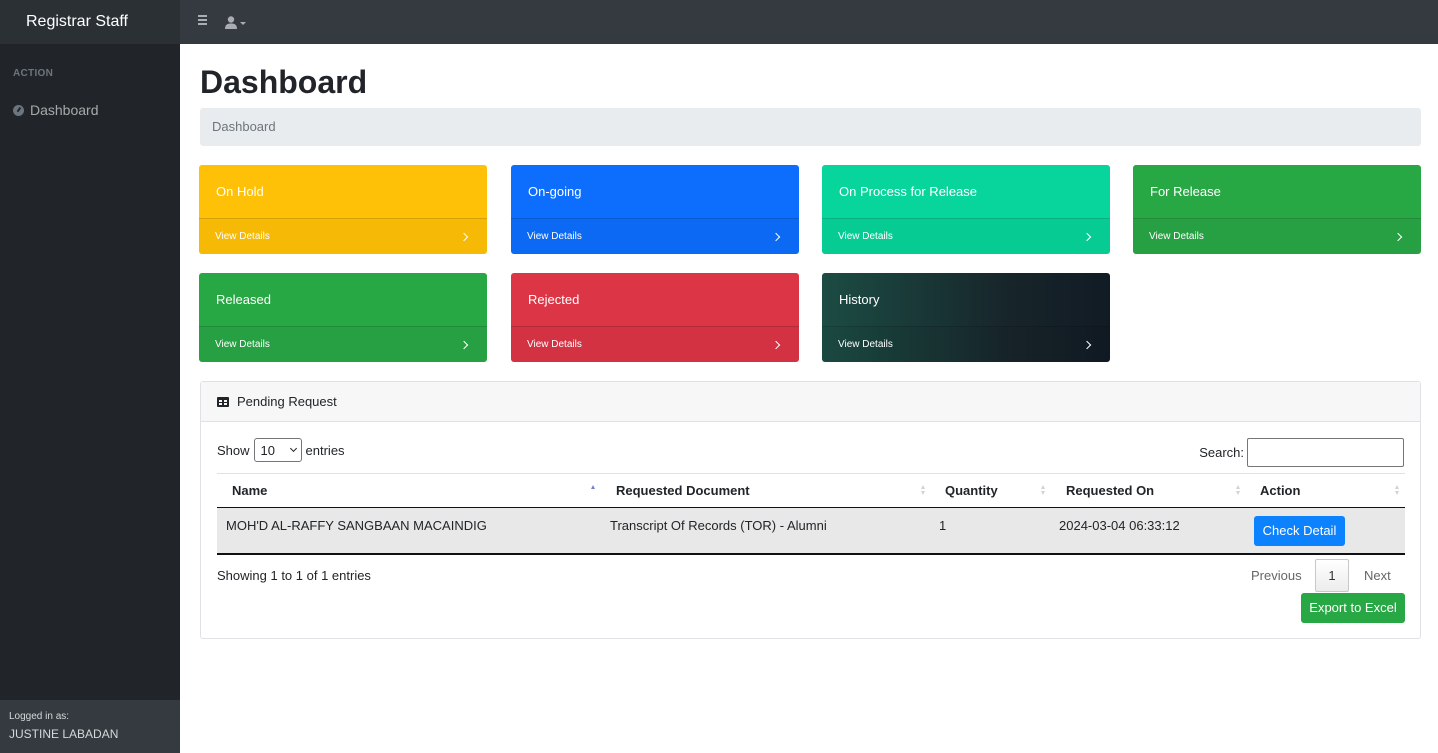  I want to click on card-title: For Release, so click(1185, 191).